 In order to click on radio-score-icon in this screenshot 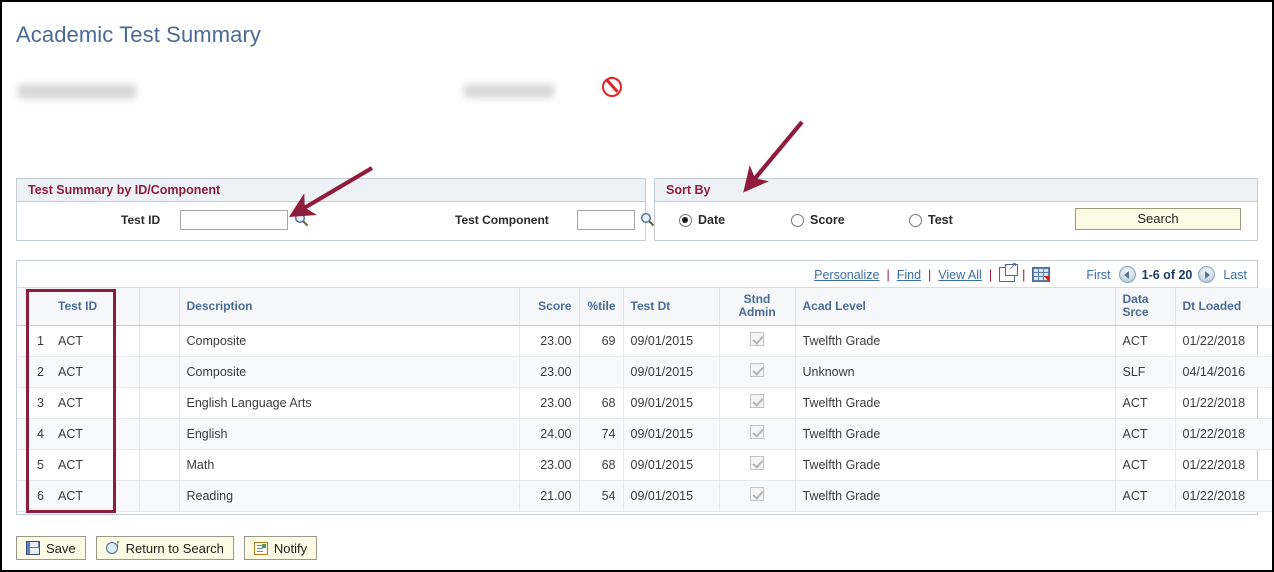, I will do `click(797, 220)`.